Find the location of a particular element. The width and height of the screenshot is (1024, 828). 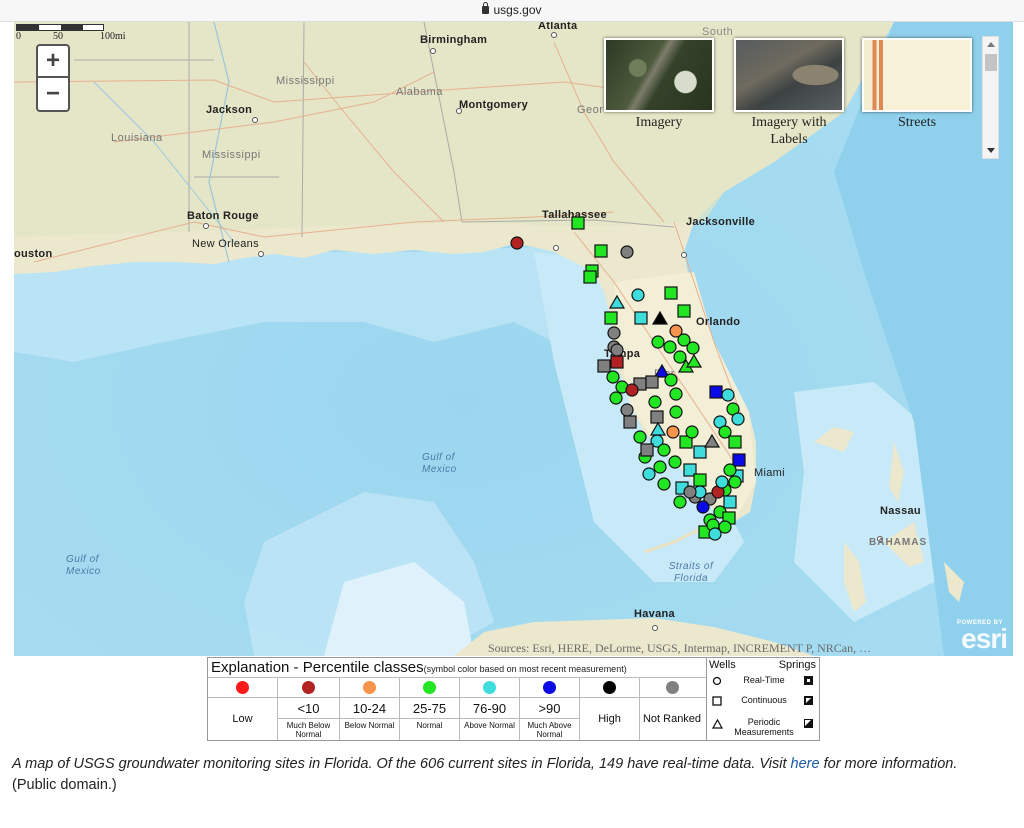

symbol-label: Periodic Measurements is located at coordinates (764, 727).